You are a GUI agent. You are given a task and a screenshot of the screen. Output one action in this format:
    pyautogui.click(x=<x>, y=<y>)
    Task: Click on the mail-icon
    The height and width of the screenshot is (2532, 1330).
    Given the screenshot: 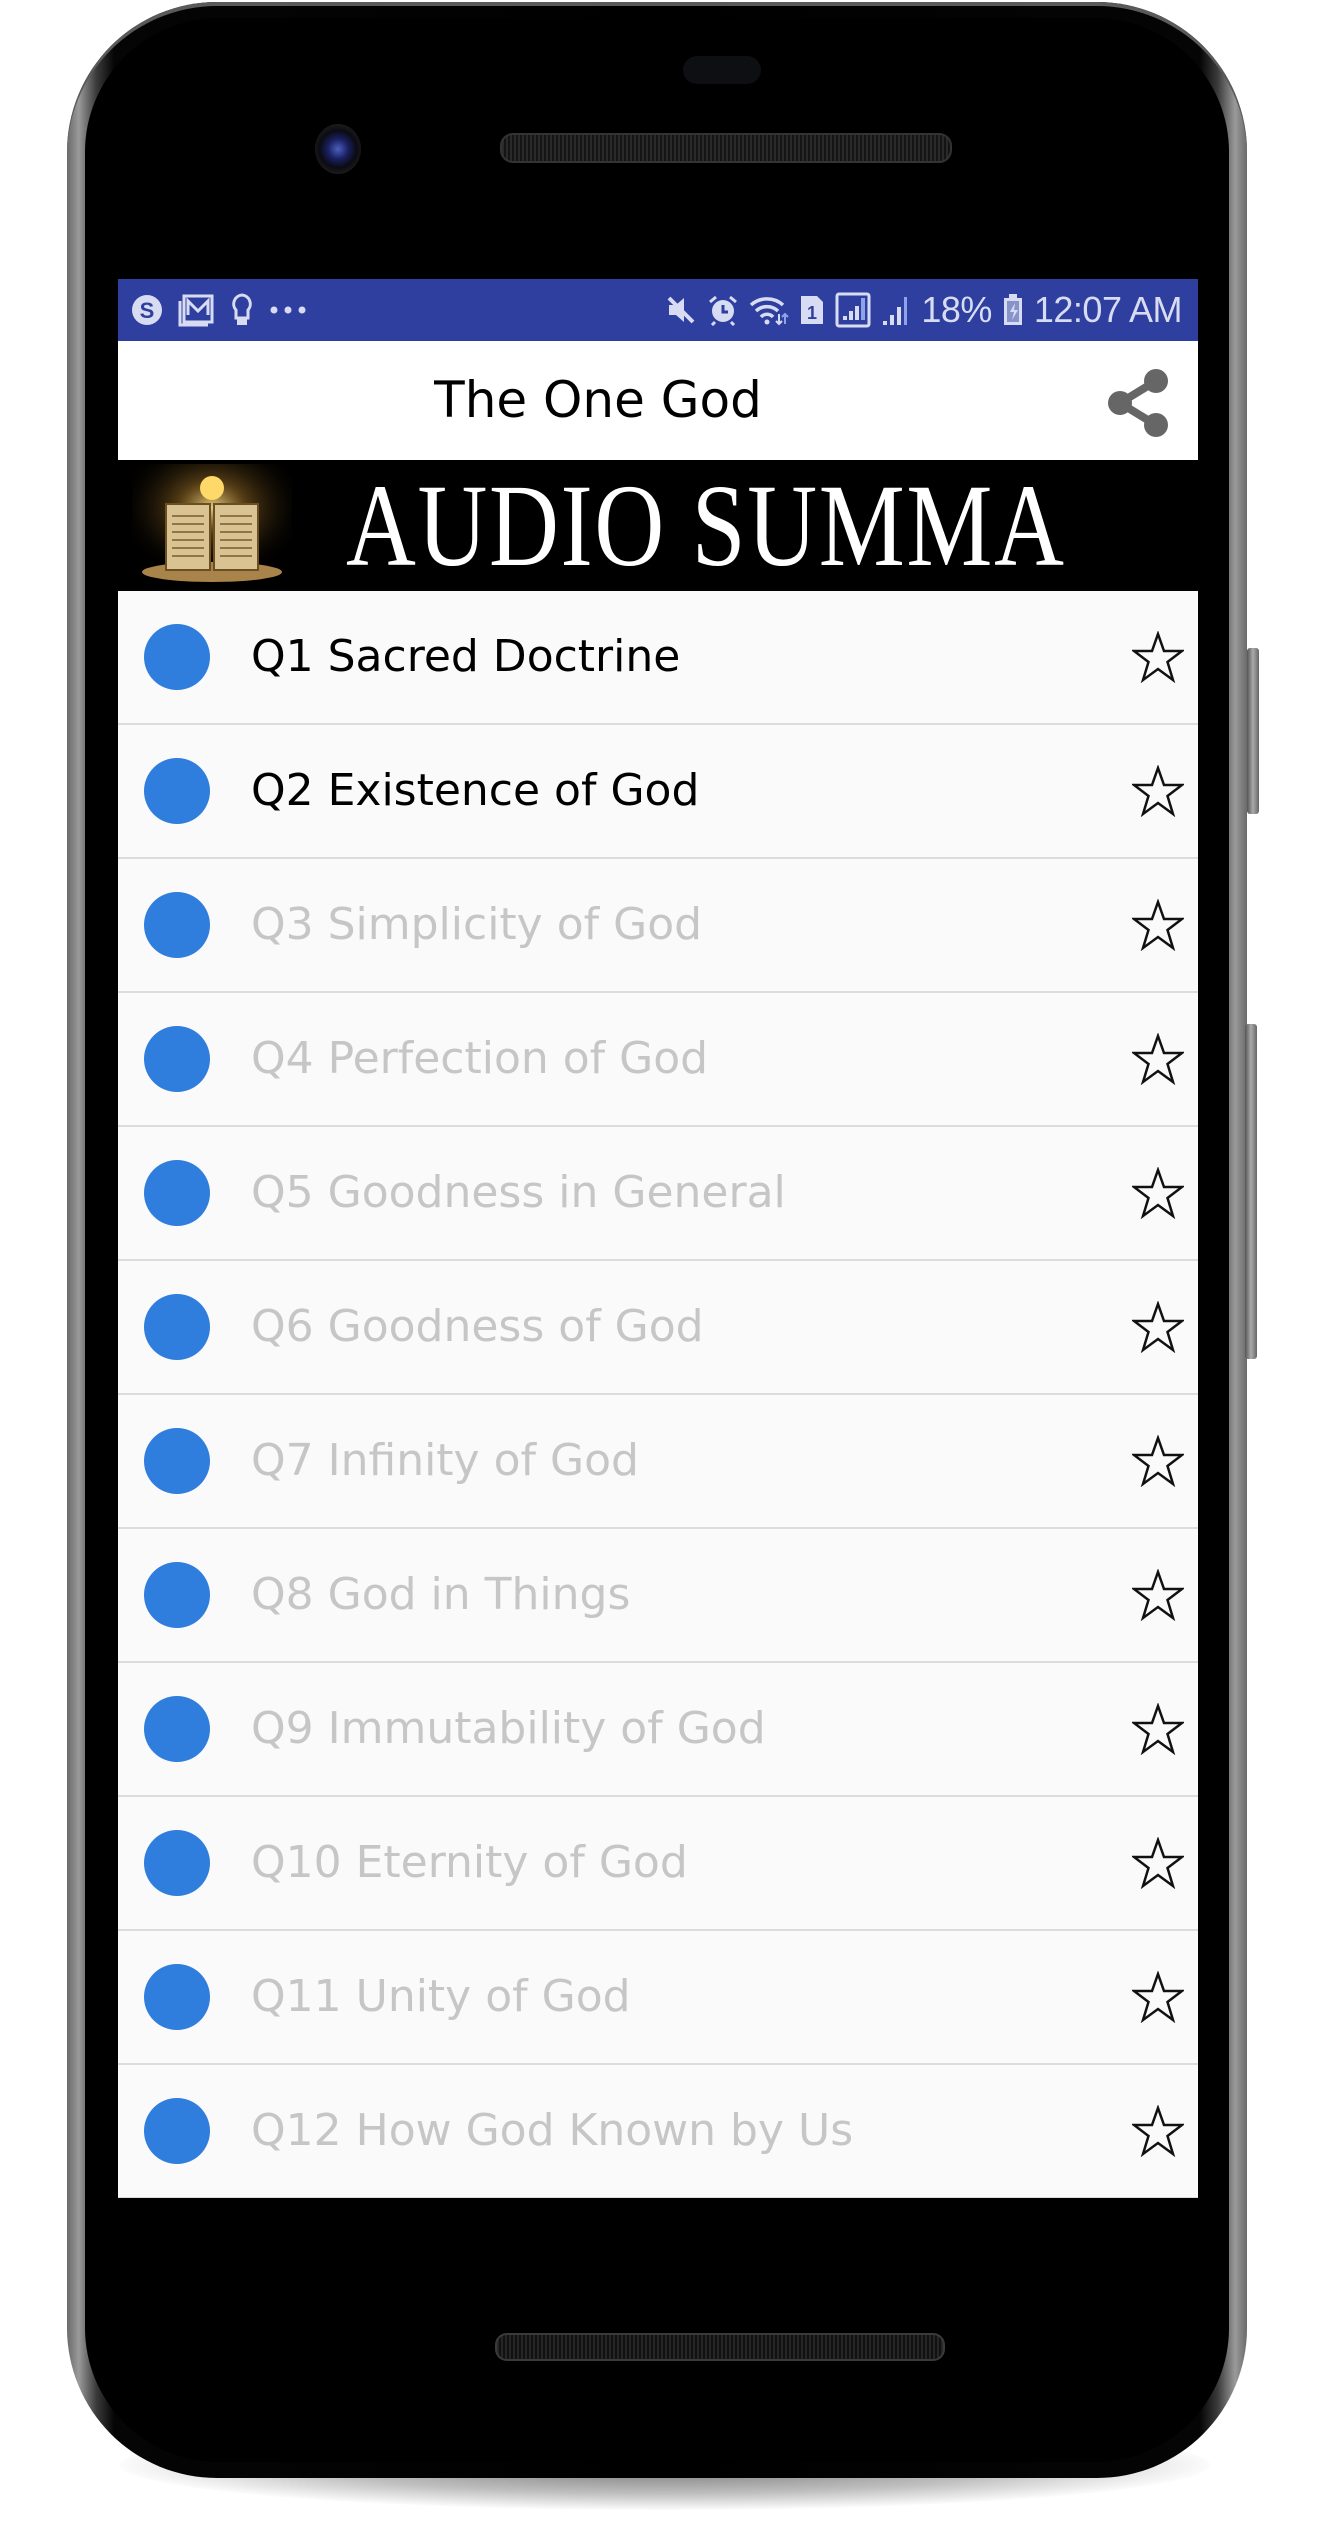 What is the action you would take?
    pyautogui.click(x=197, y=310)
    